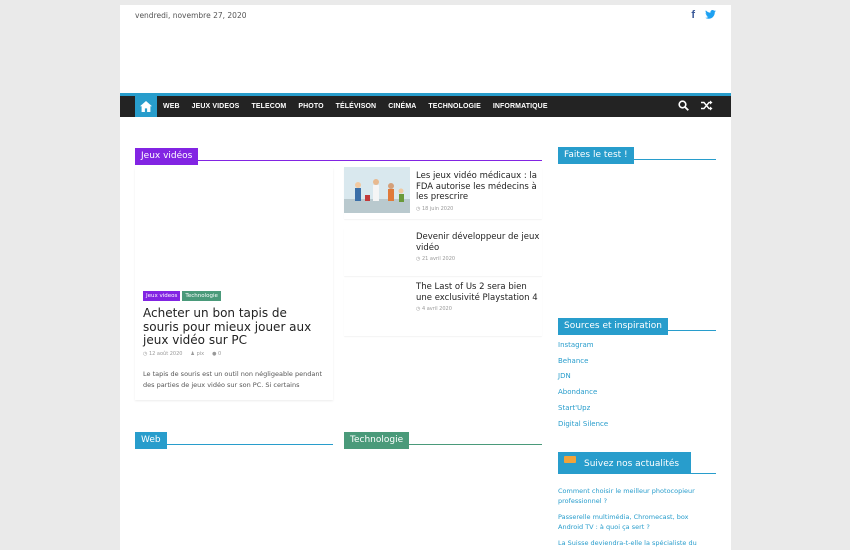 The image size is (850, 550). I want to click on widget-title-sources: Sources et inspiration, so click(613, 326).